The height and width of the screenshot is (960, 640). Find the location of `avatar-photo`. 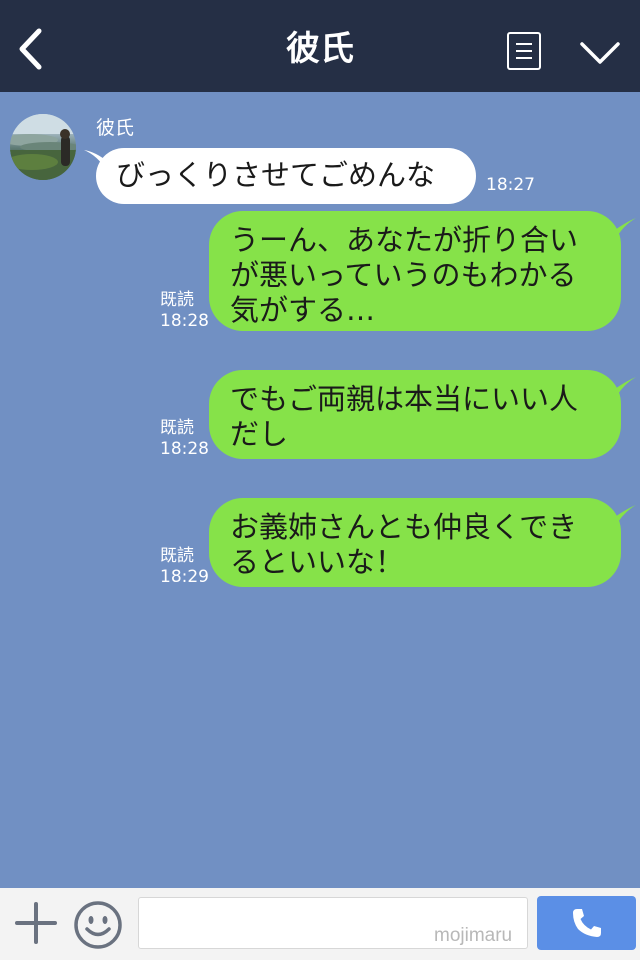

avatar-photo is located at coordinates (43, 147).